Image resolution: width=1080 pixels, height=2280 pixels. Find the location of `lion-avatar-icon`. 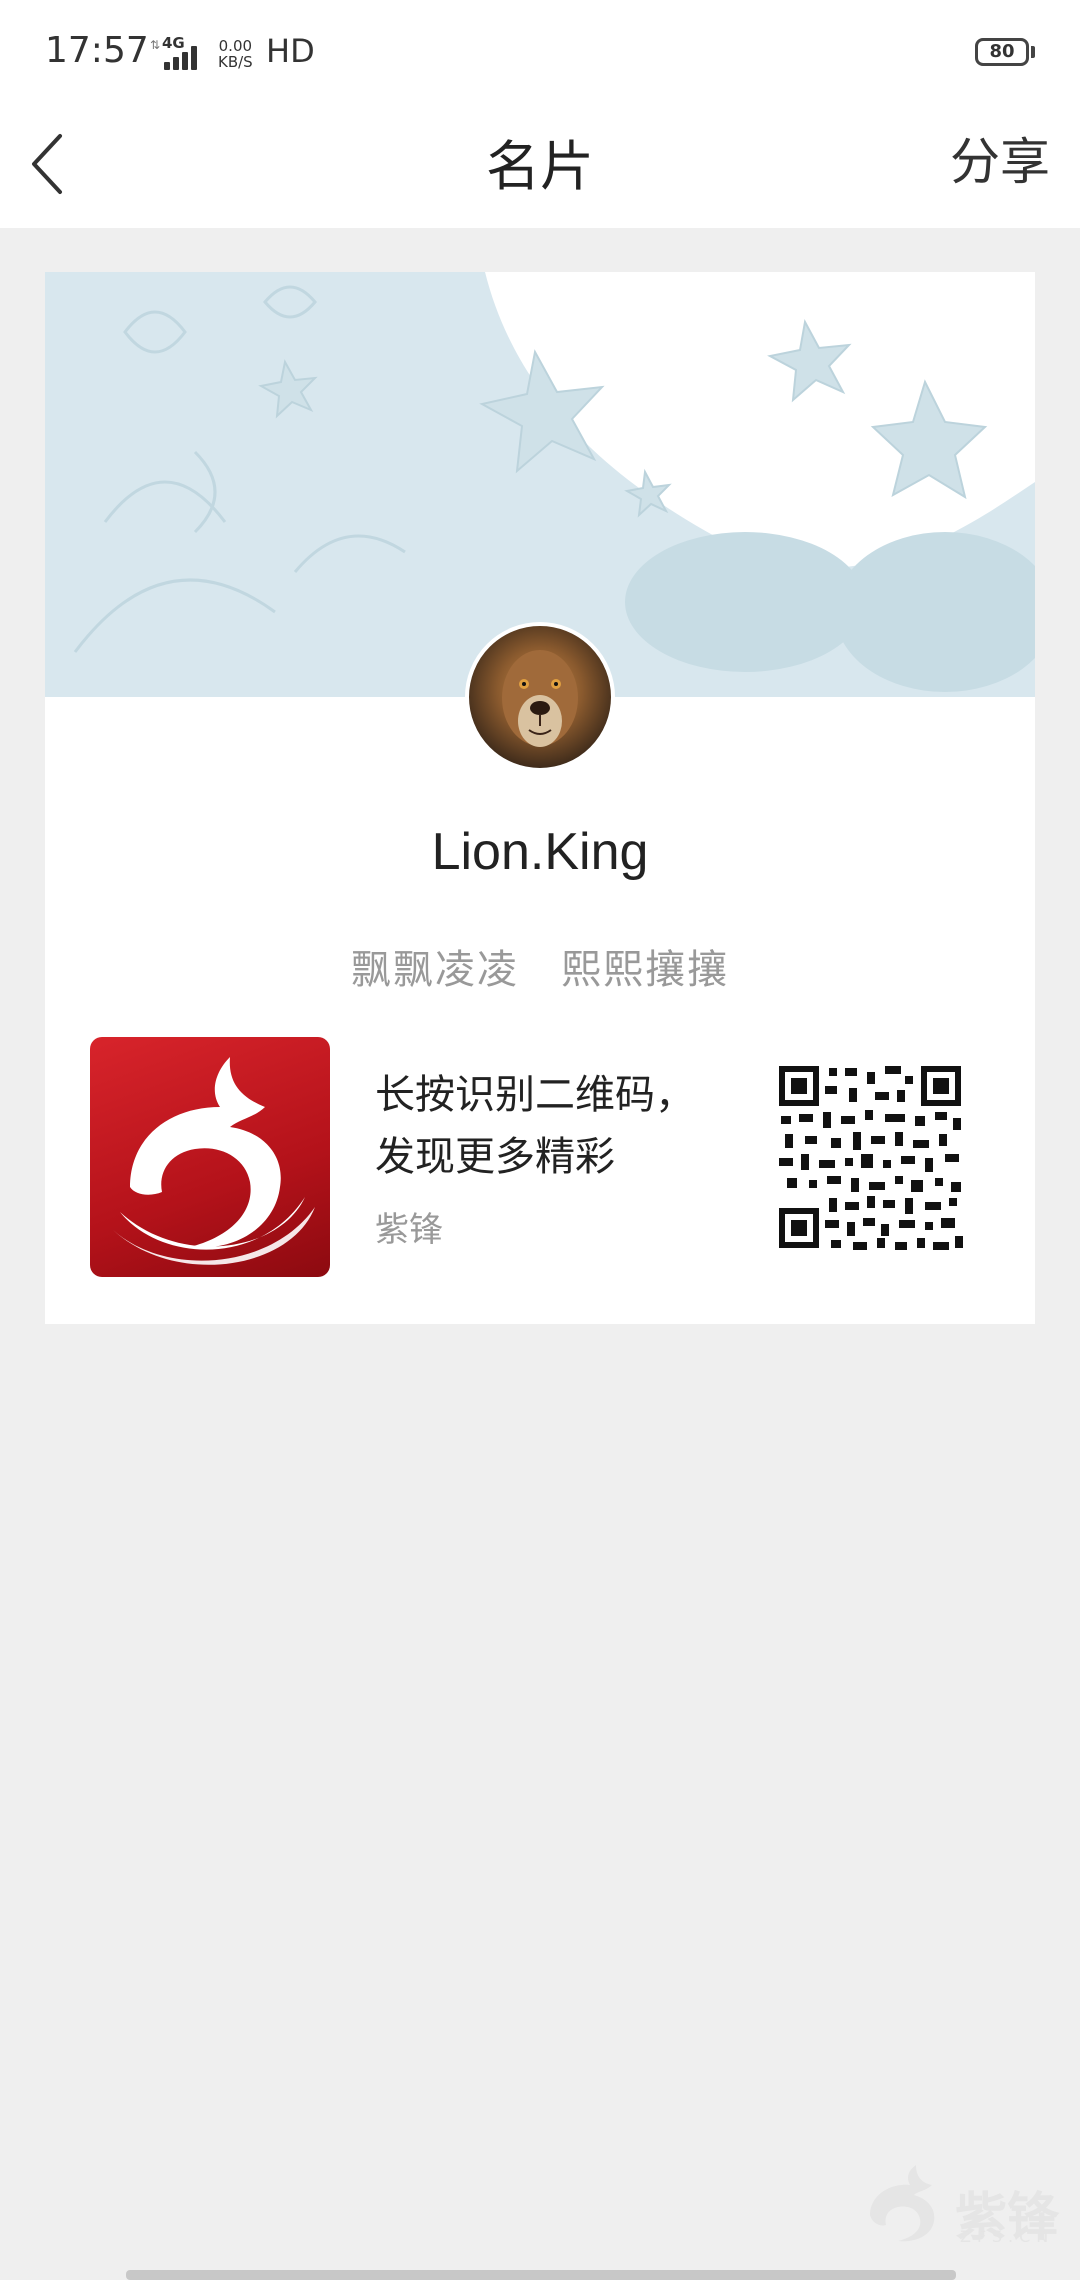

lion-avatar-icon is located at coordinates (540, 698).